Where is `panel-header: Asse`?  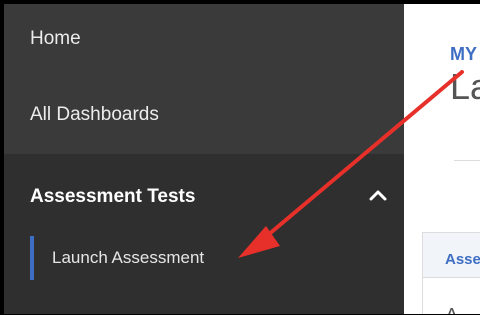
panel-header: Asse is located at coordinates (451, 255).